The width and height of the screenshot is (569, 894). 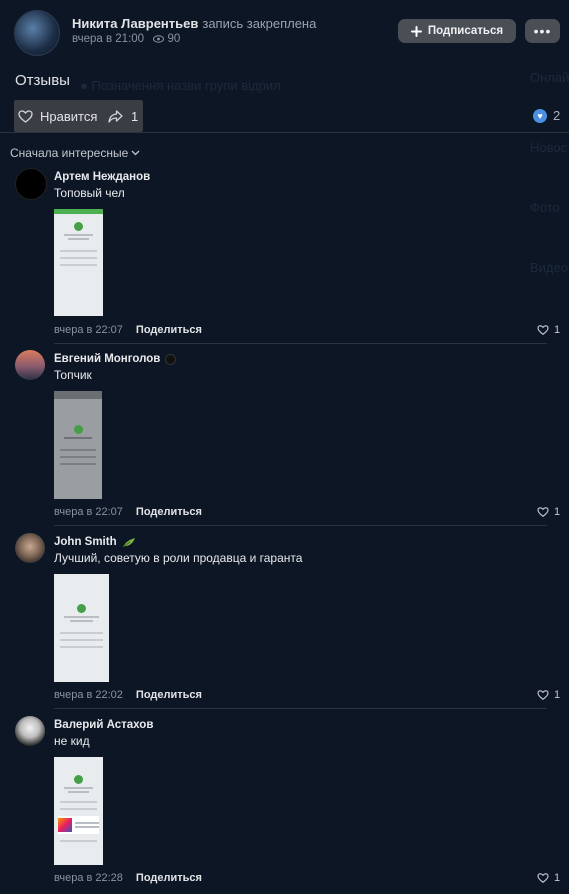 I want to click on comment-footer: вчера в 22:02 Поделиться, so click(x=128, y=695).